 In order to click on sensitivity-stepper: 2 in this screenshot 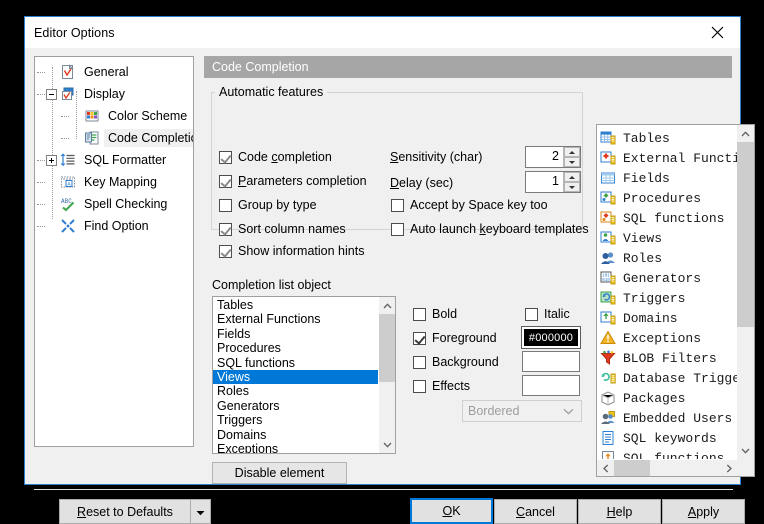, I will do `click(553, 157)`.